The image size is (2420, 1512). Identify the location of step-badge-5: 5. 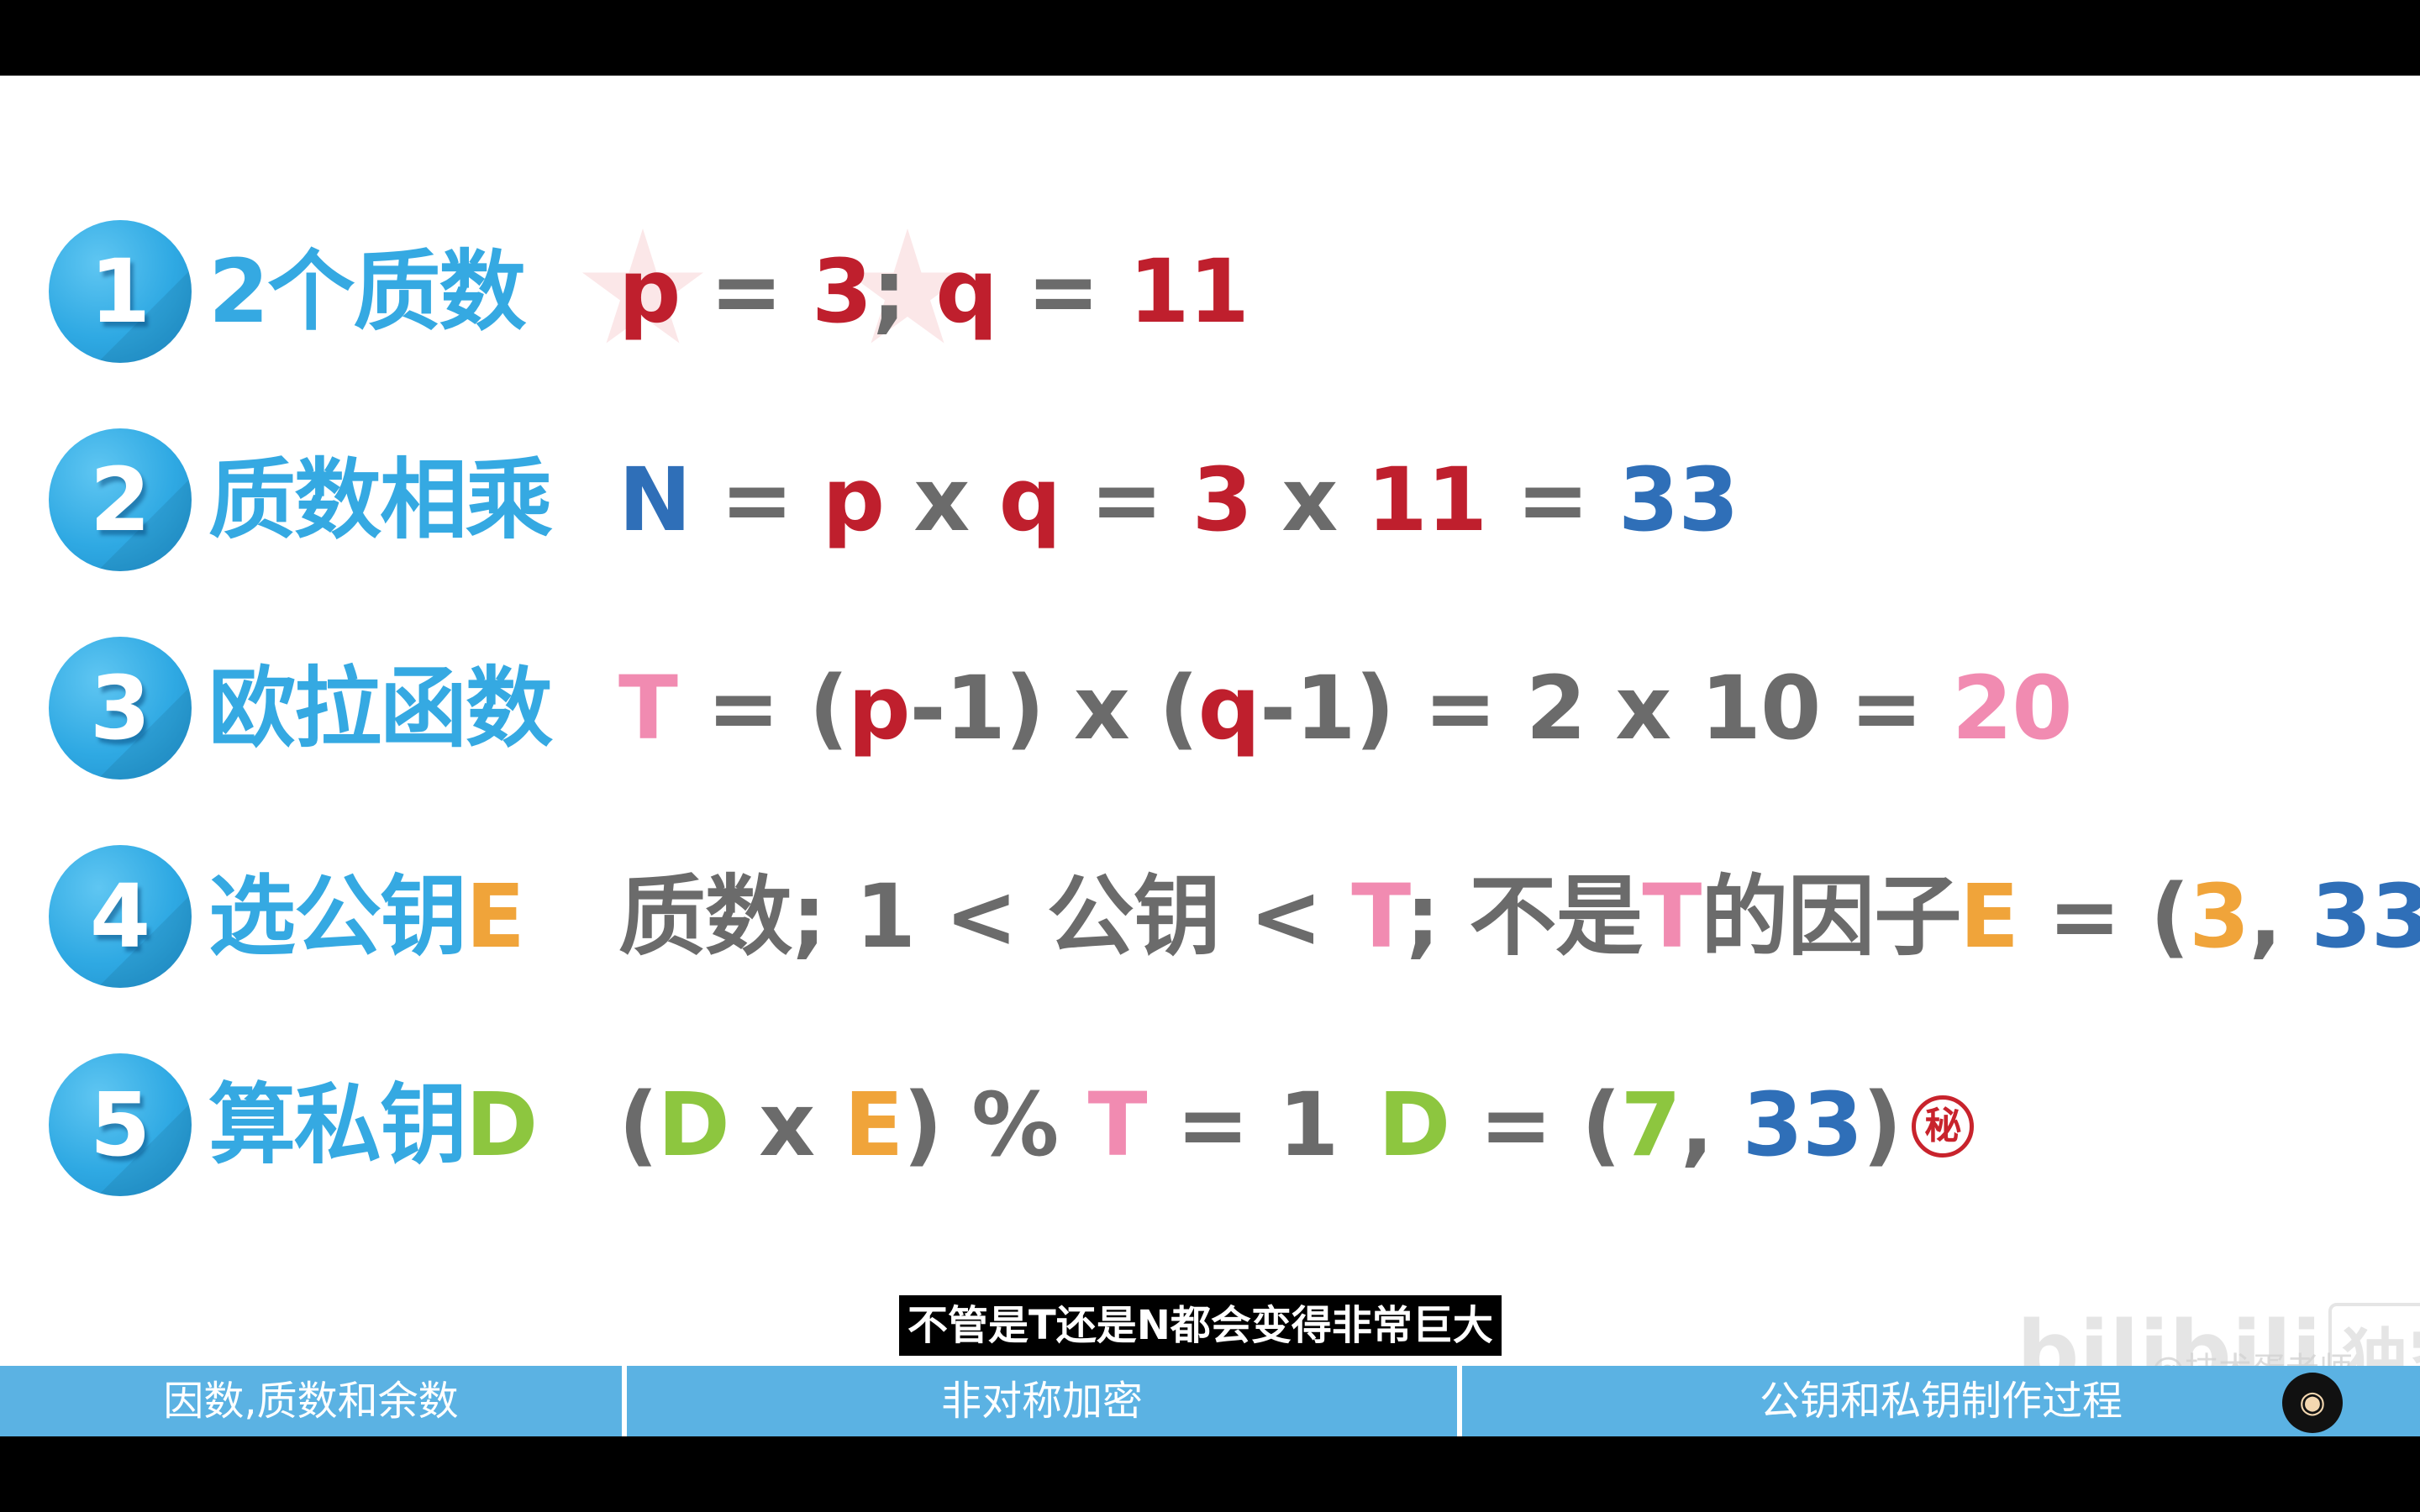
(120, 1124).